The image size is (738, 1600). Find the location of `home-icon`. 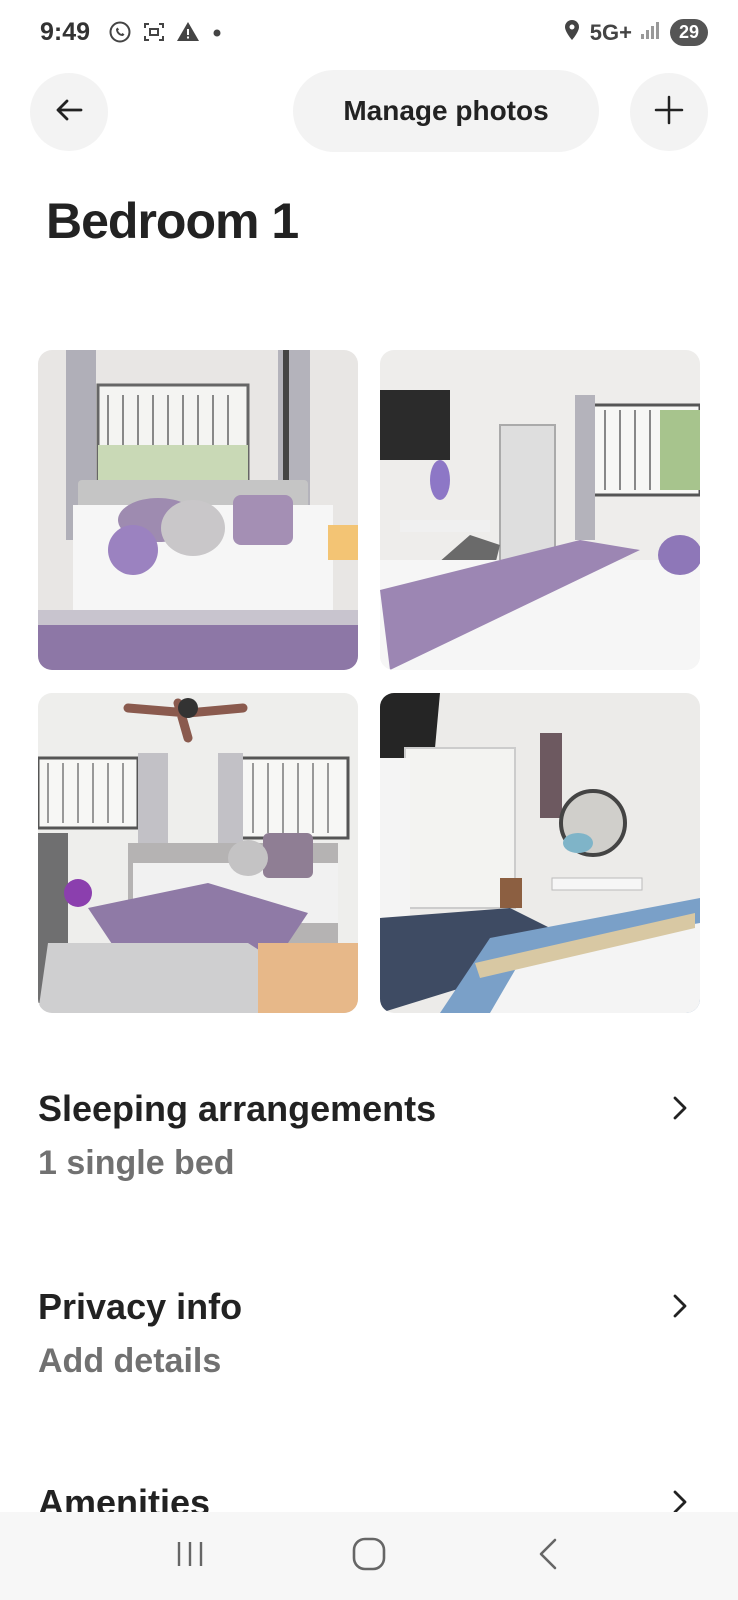

home-icon is located at coordinates (369, 1556).